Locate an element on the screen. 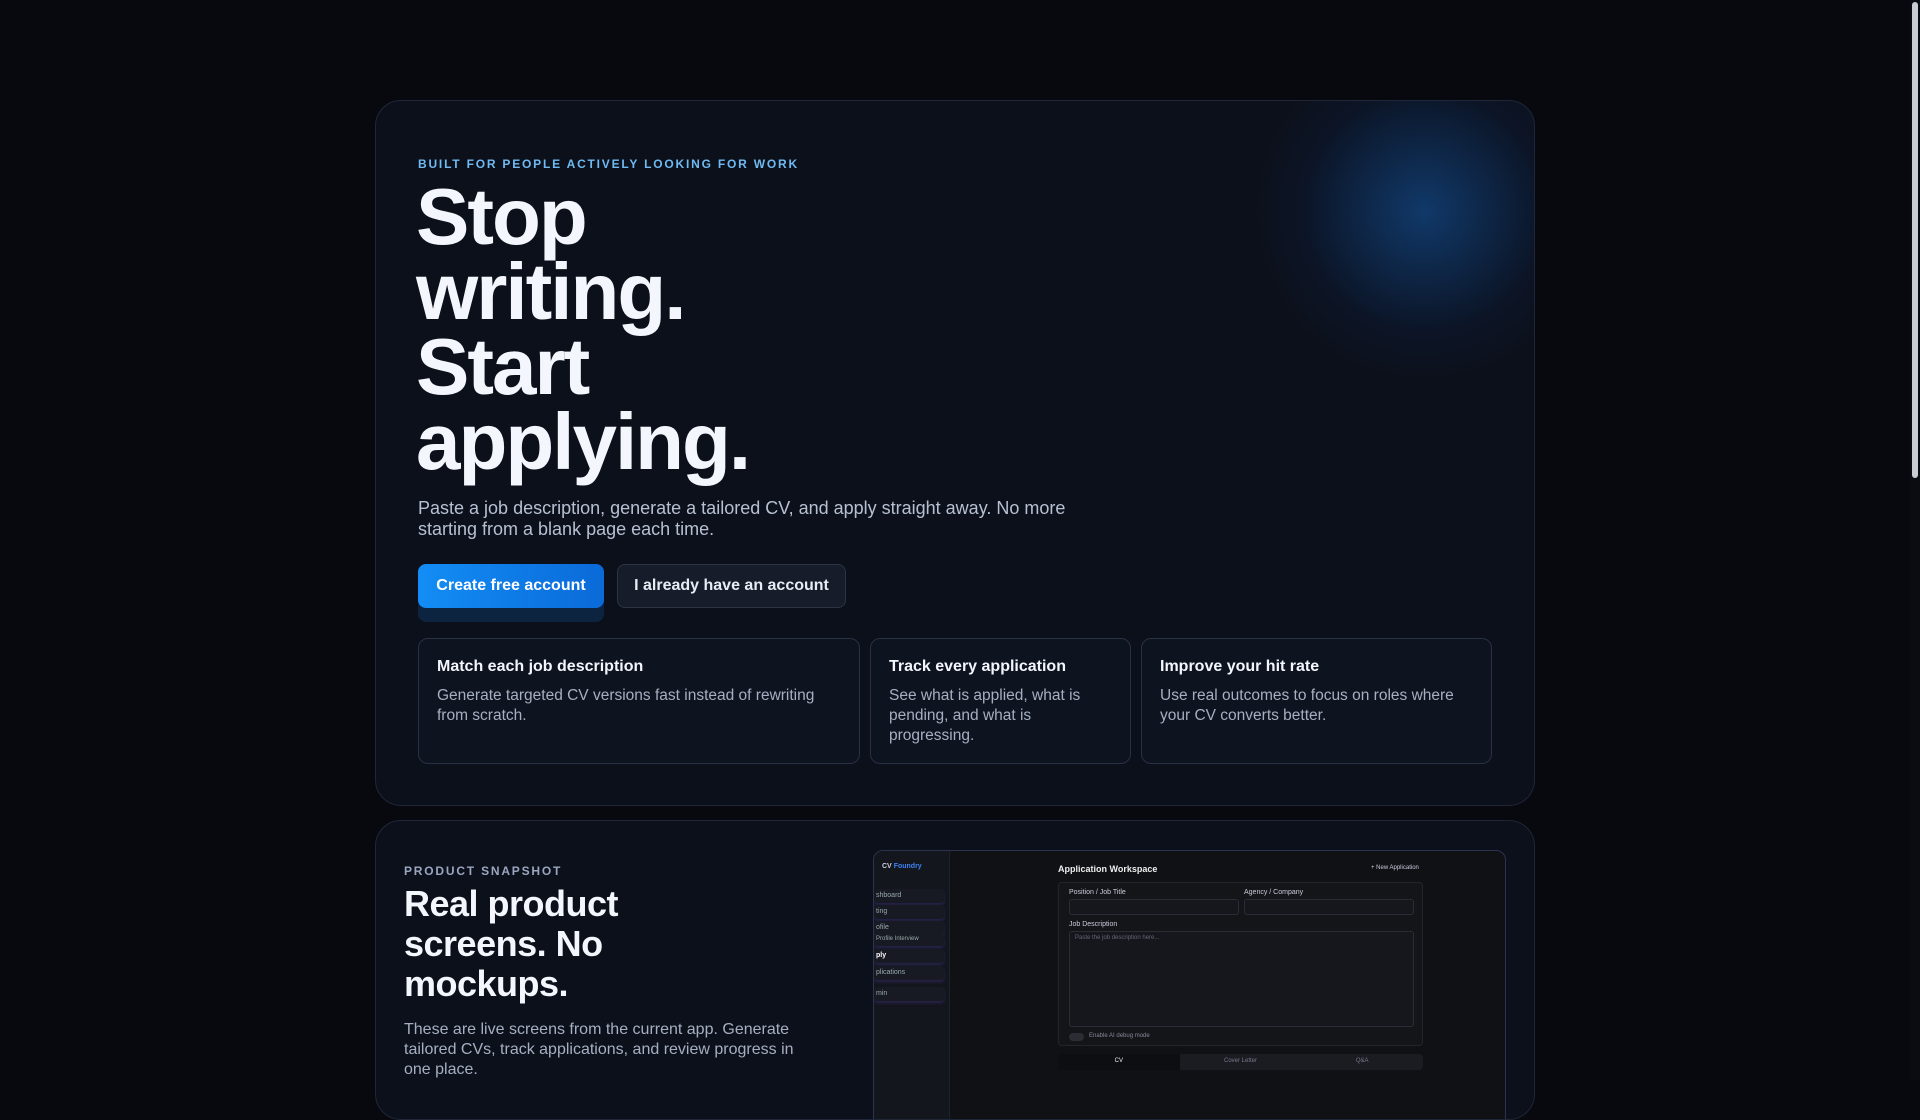  nav-item: min is located at coordinates (909, 994).